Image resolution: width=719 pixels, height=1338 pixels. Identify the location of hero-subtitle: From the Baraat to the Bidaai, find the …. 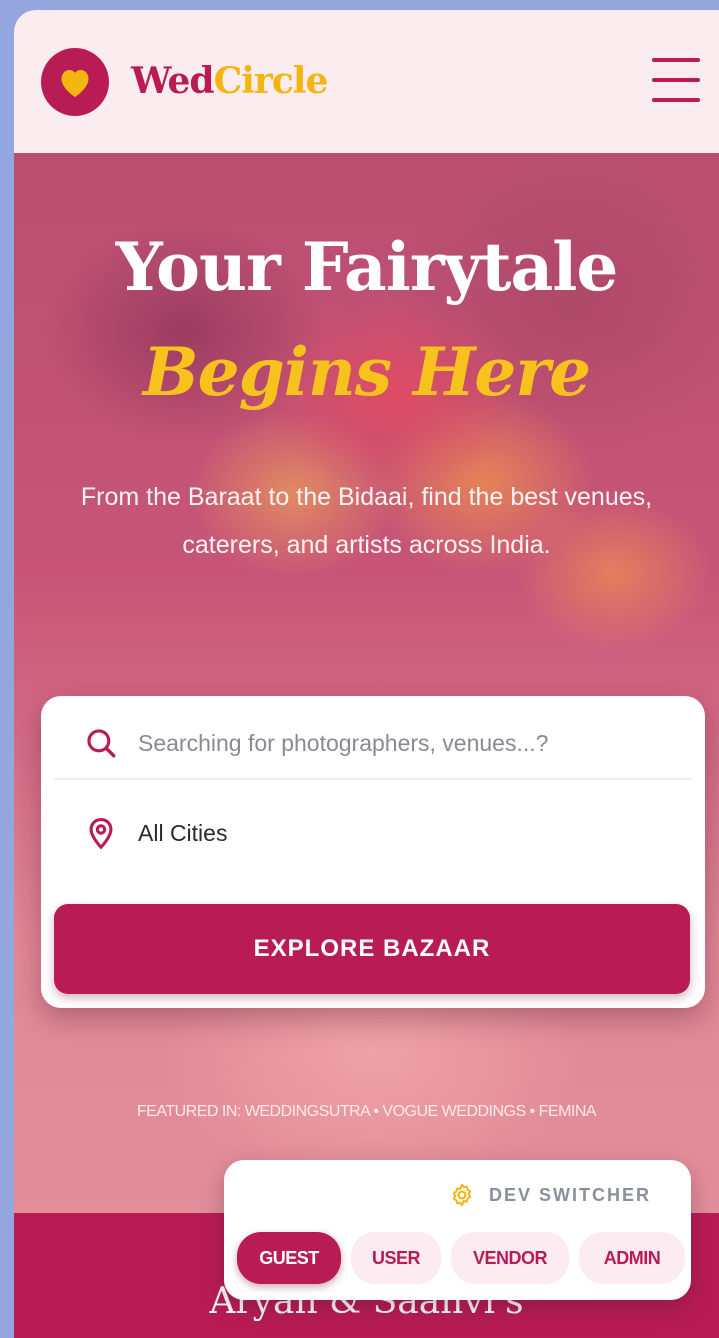
(366, 521).